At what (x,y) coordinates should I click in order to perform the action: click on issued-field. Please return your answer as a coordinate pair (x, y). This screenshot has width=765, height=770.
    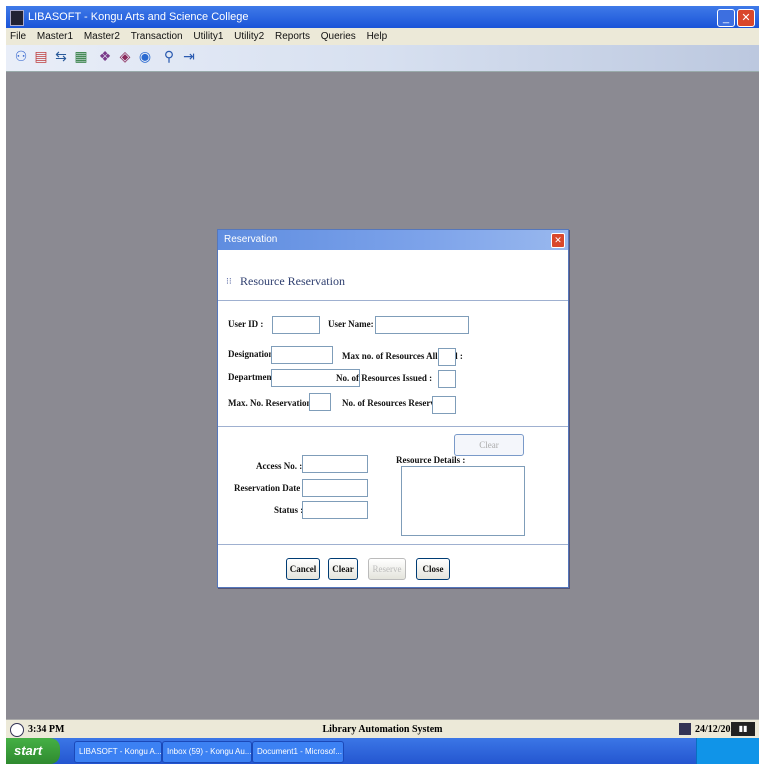
    Looking at the image, I should click on (447, 379).